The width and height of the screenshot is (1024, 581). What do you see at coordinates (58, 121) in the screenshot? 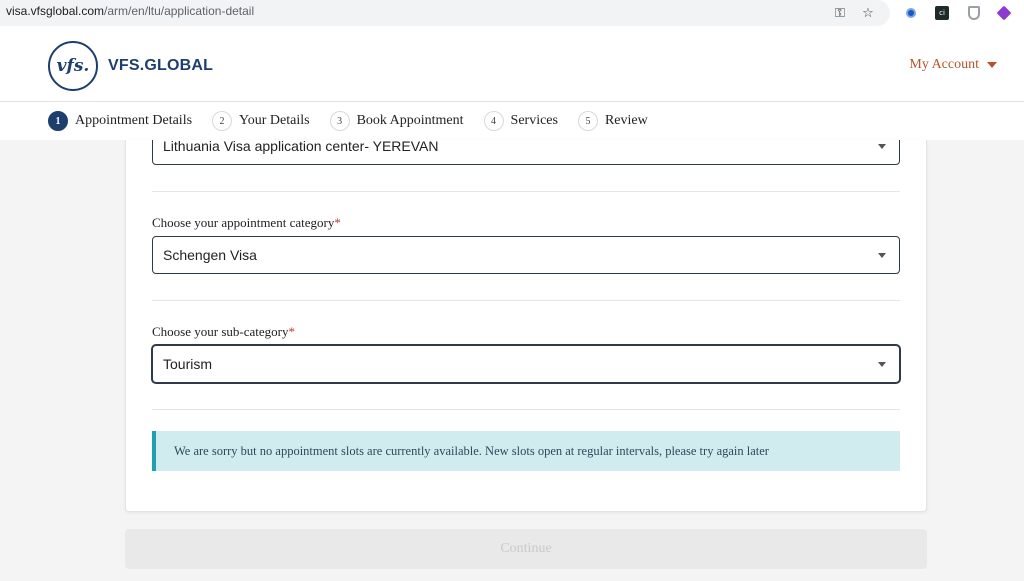
I see `step-number: 1` at bounding box center [58, 121].